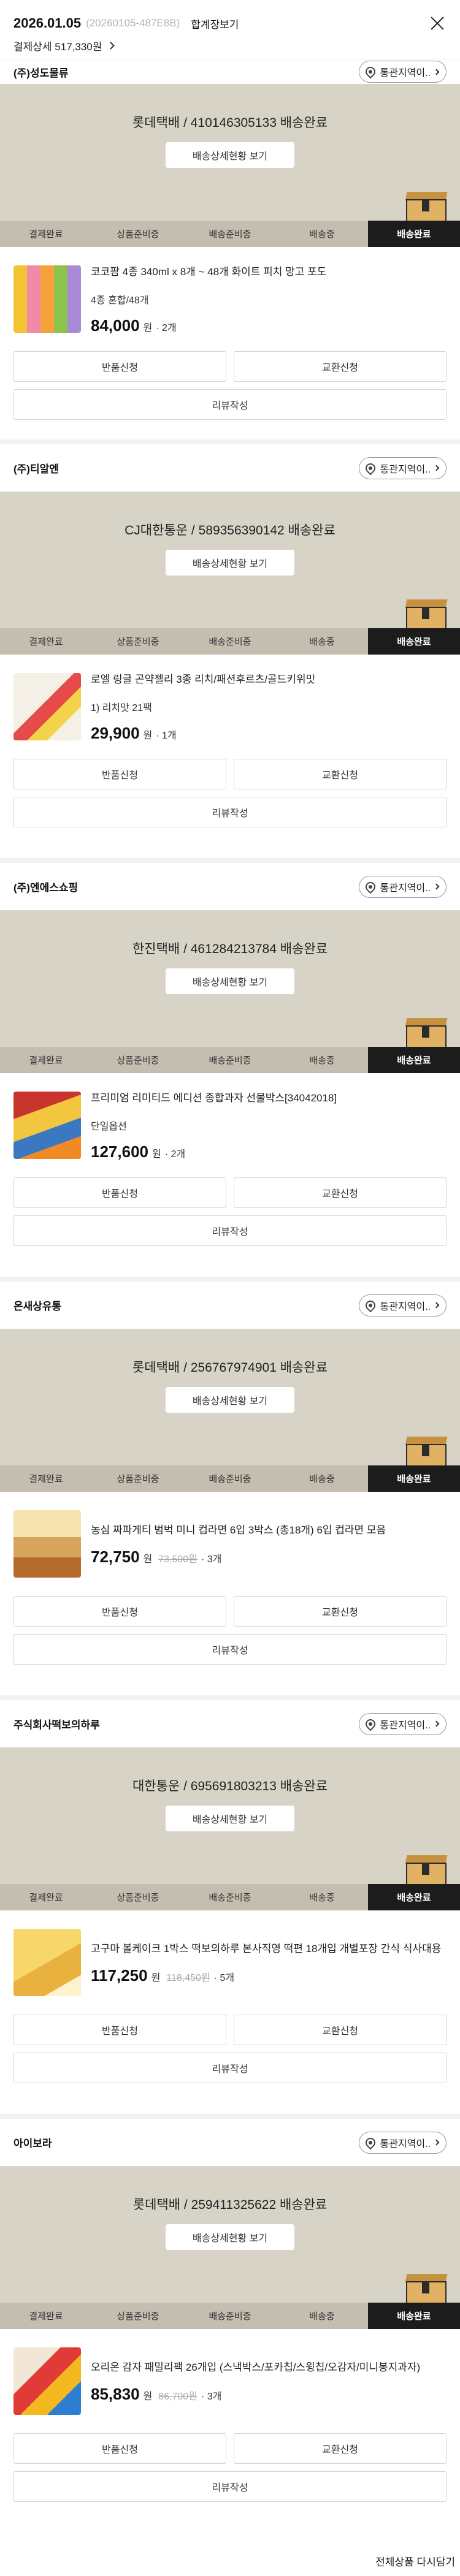 This screenshot has width=460, height=2576. Describe the element at coordinates (230, 468) in the screenshot. I see `seller-header: (주)티알엔 통관지역이..` at that location.